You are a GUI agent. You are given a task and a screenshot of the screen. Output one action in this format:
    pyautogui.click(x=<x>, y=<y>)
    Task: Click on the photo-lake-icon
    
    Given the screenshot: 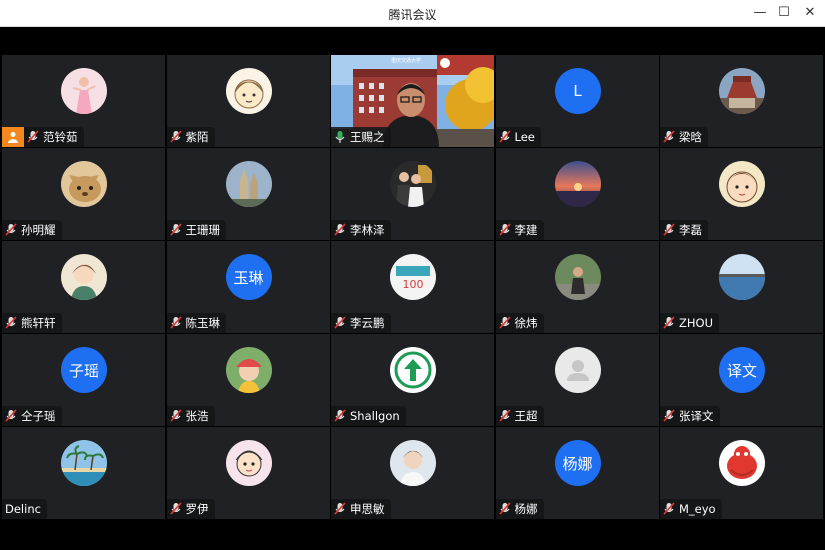 What is the action you would take?
    pyautogui.click(x=742, y=277)
    